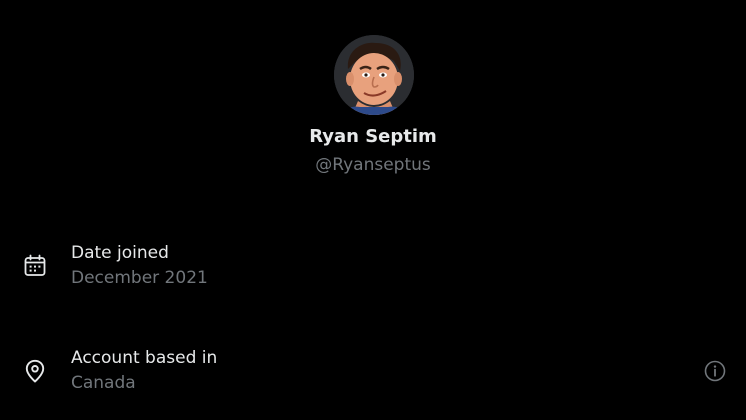 The height and width of the screenshot is (420, 746). I want to click on account-based-in-row: Account based in Canada, so click(373, 373).